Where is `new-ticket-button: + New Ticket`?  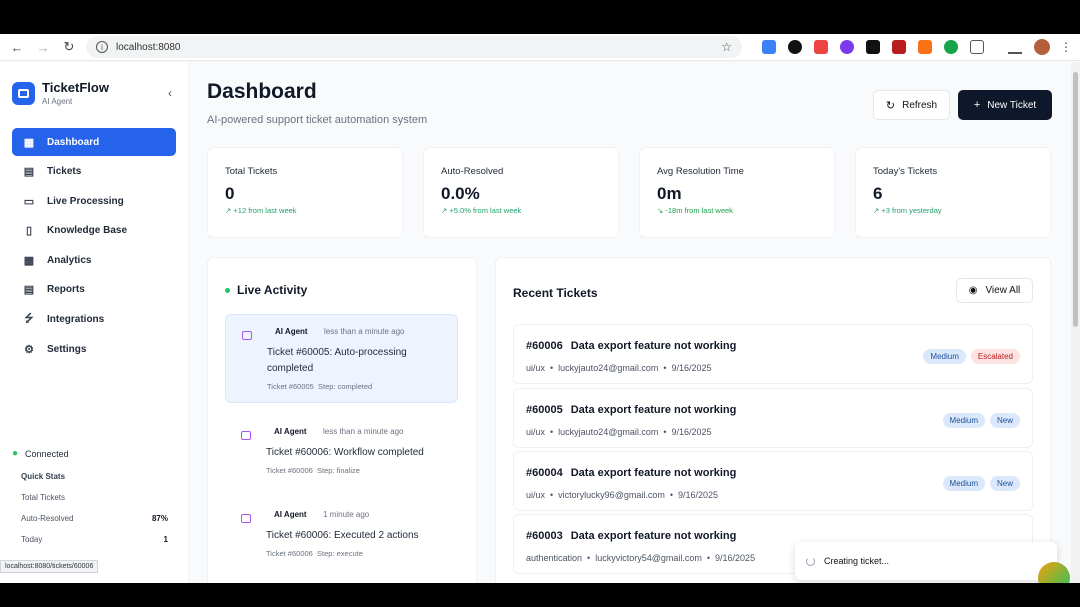
new-ticket-button: + New Ticket is located at coordinates (1005, 105).